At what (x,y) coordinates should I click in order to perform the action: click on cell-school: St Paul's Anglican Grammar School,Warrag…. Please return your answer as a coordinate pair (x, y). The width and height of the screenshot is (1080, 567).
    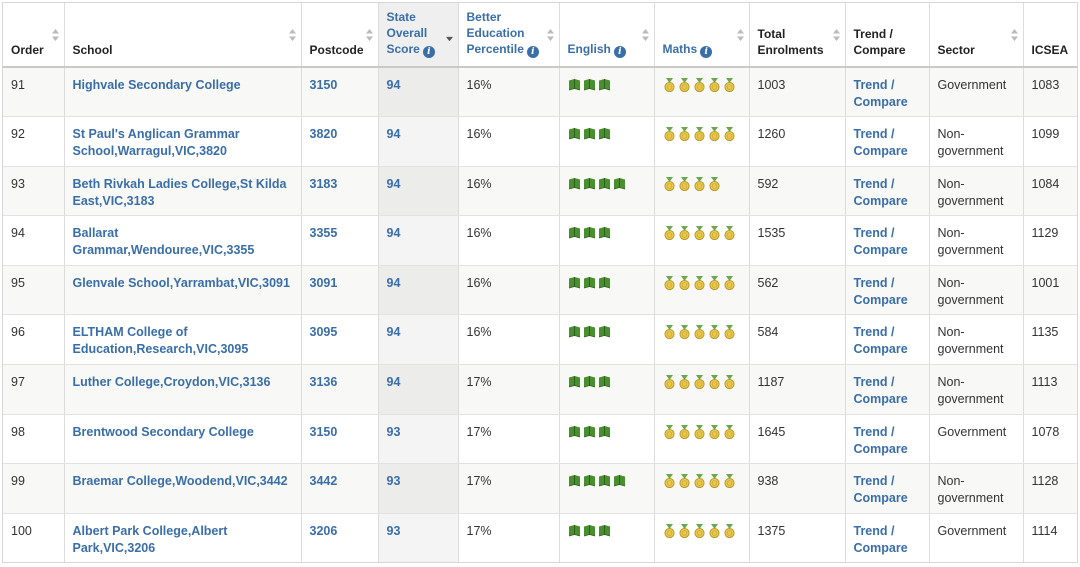
    Looking at the image, I should click on (183, 141).